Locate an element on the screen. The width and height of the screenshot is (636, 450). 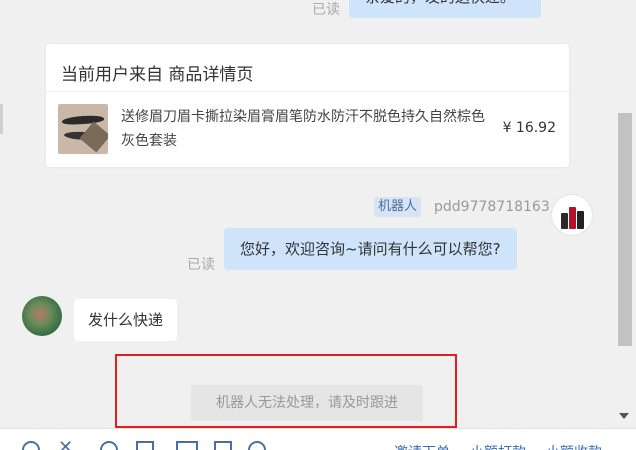
product-price: ¥ 16.92 is located at coordinates (529, 128).